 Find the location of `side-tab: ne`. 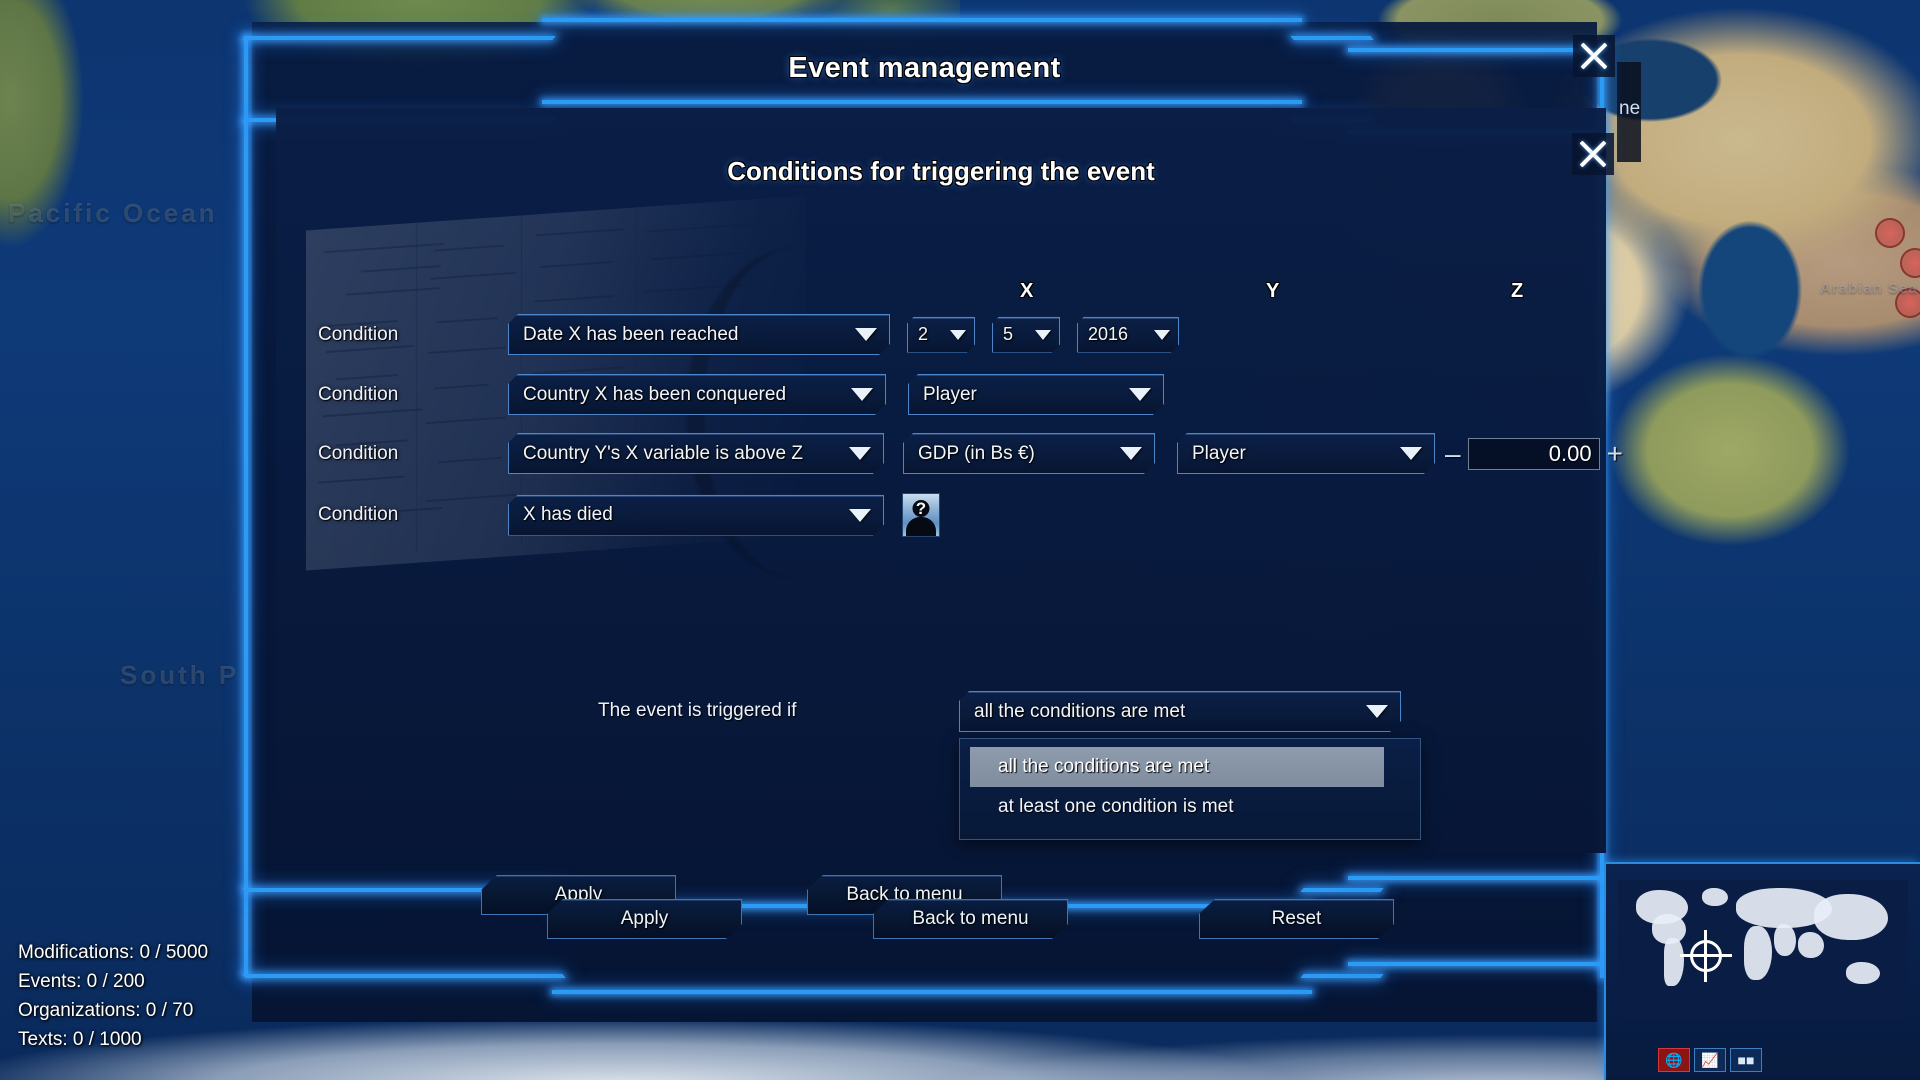

side-tab: ne is located at coordinates (1629, 112).